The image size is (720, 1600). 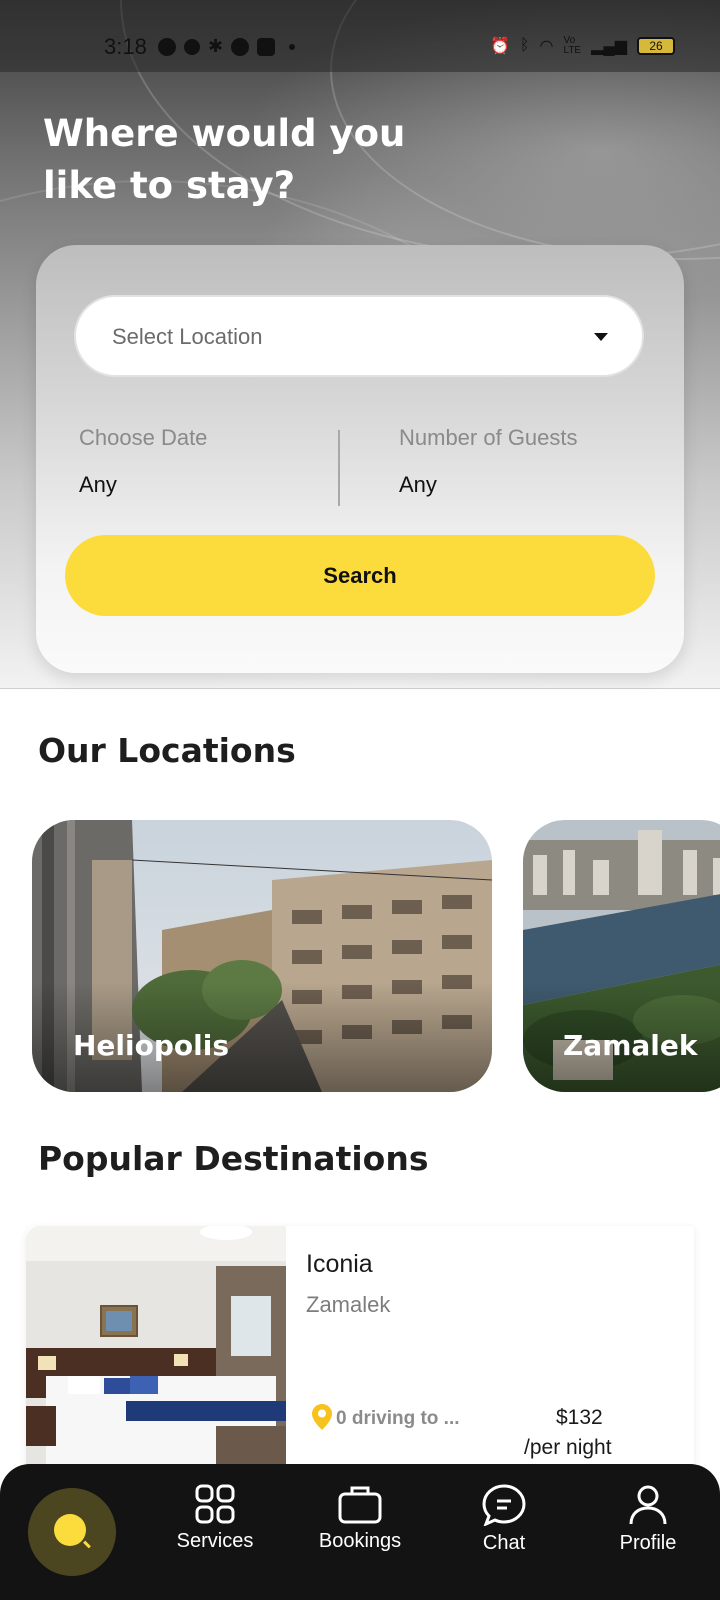 I want to click on nav-profile: Profile, so click(x=648, y=1534).